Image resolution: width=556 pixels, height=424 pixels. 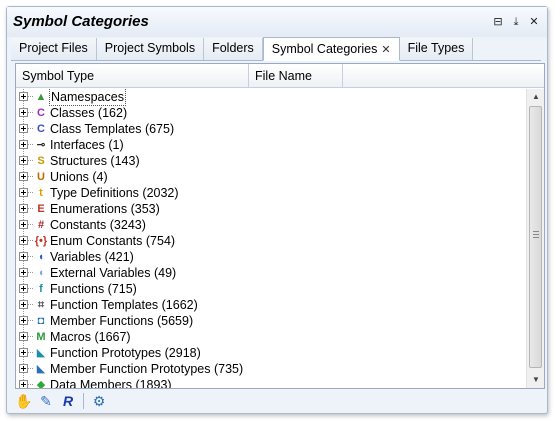 I want to click on tree-row: f Functions (715), so click(x=270, y=289).